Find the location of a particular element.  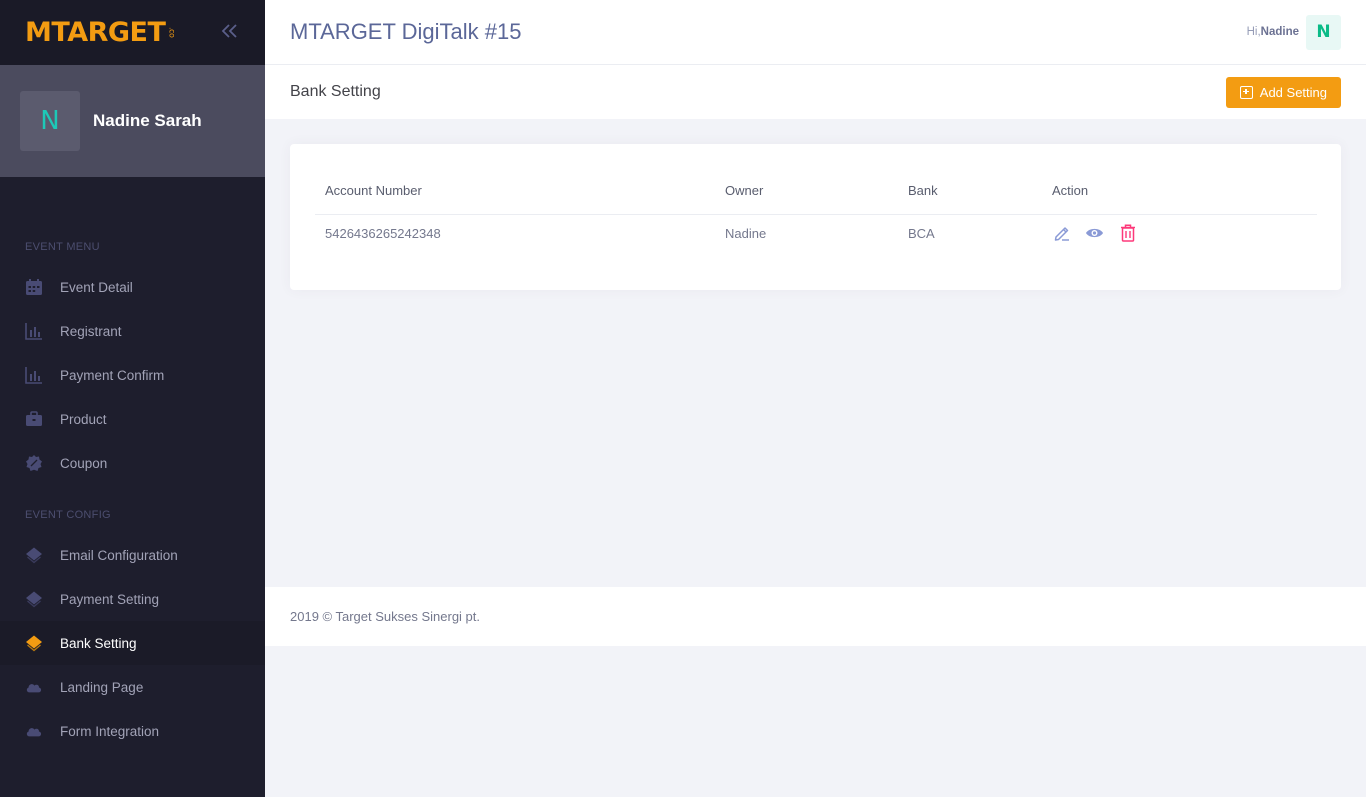

chevron-double-left-icon is located at coordinates (230, 32).